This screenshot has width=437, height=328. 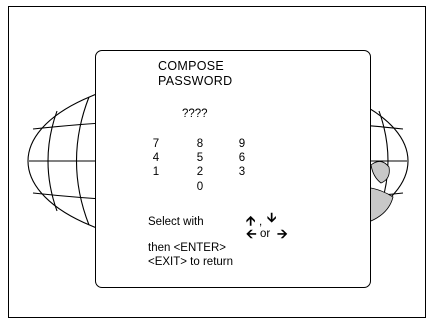 What do you see at coordinates (200, 172) in the screenshot?
I see `key-2: 2` at bounding box center [200, 172].